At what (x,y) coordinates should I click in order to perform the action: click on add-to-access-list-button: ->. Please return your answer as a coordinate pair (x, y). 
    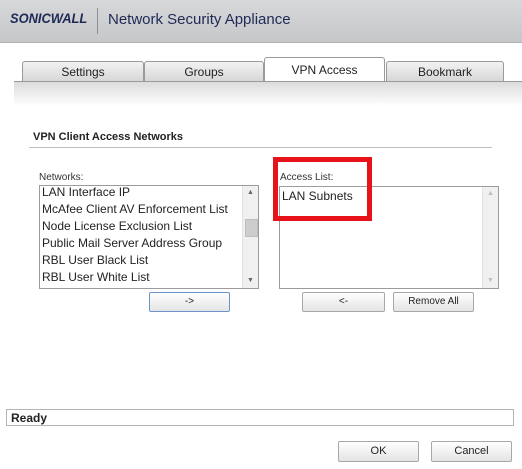
    Looking at the image, I should click on (189, 302).